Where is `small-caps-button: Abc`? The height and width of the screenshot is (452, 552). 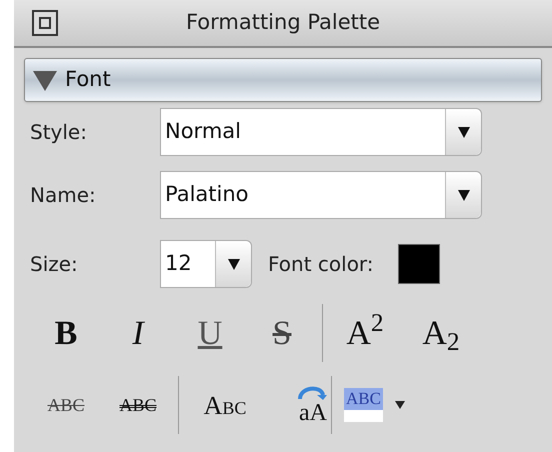 small-caps-button: Abc is located at coordinates (225, 405).